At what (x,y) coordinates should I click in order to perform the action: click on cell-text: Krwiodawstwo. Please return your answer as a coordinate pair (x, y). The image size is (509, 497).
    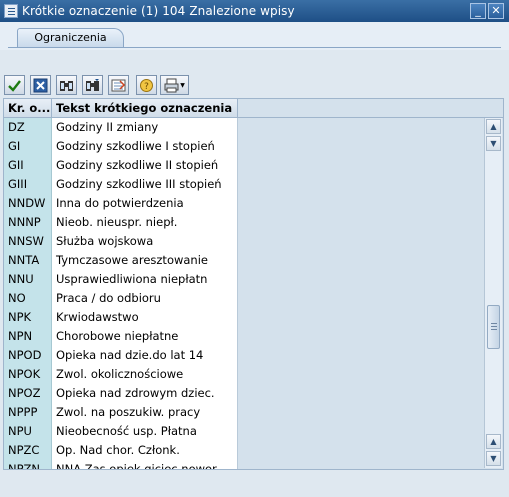
    Looking at the image, I should click on (145, 317).